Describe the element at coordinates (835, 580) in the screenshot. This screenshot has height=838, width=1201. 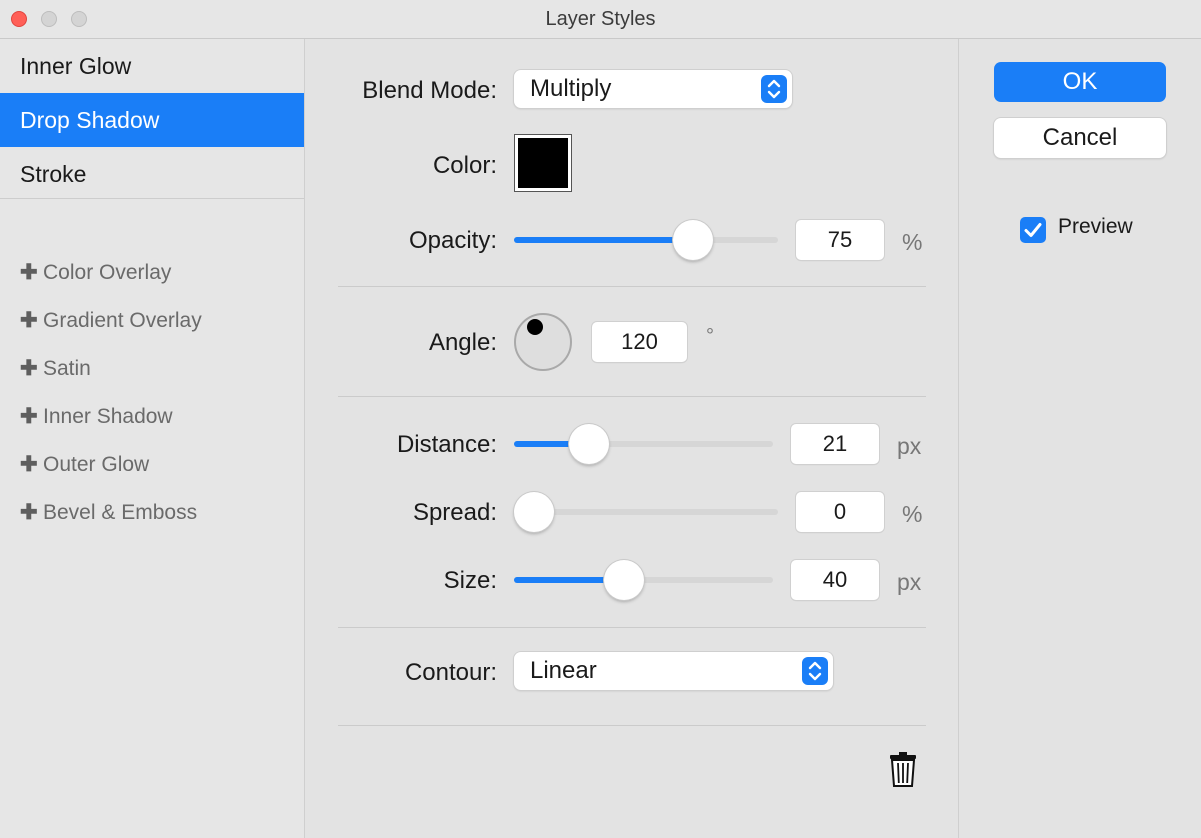
I see `size-field: 40` at that location.